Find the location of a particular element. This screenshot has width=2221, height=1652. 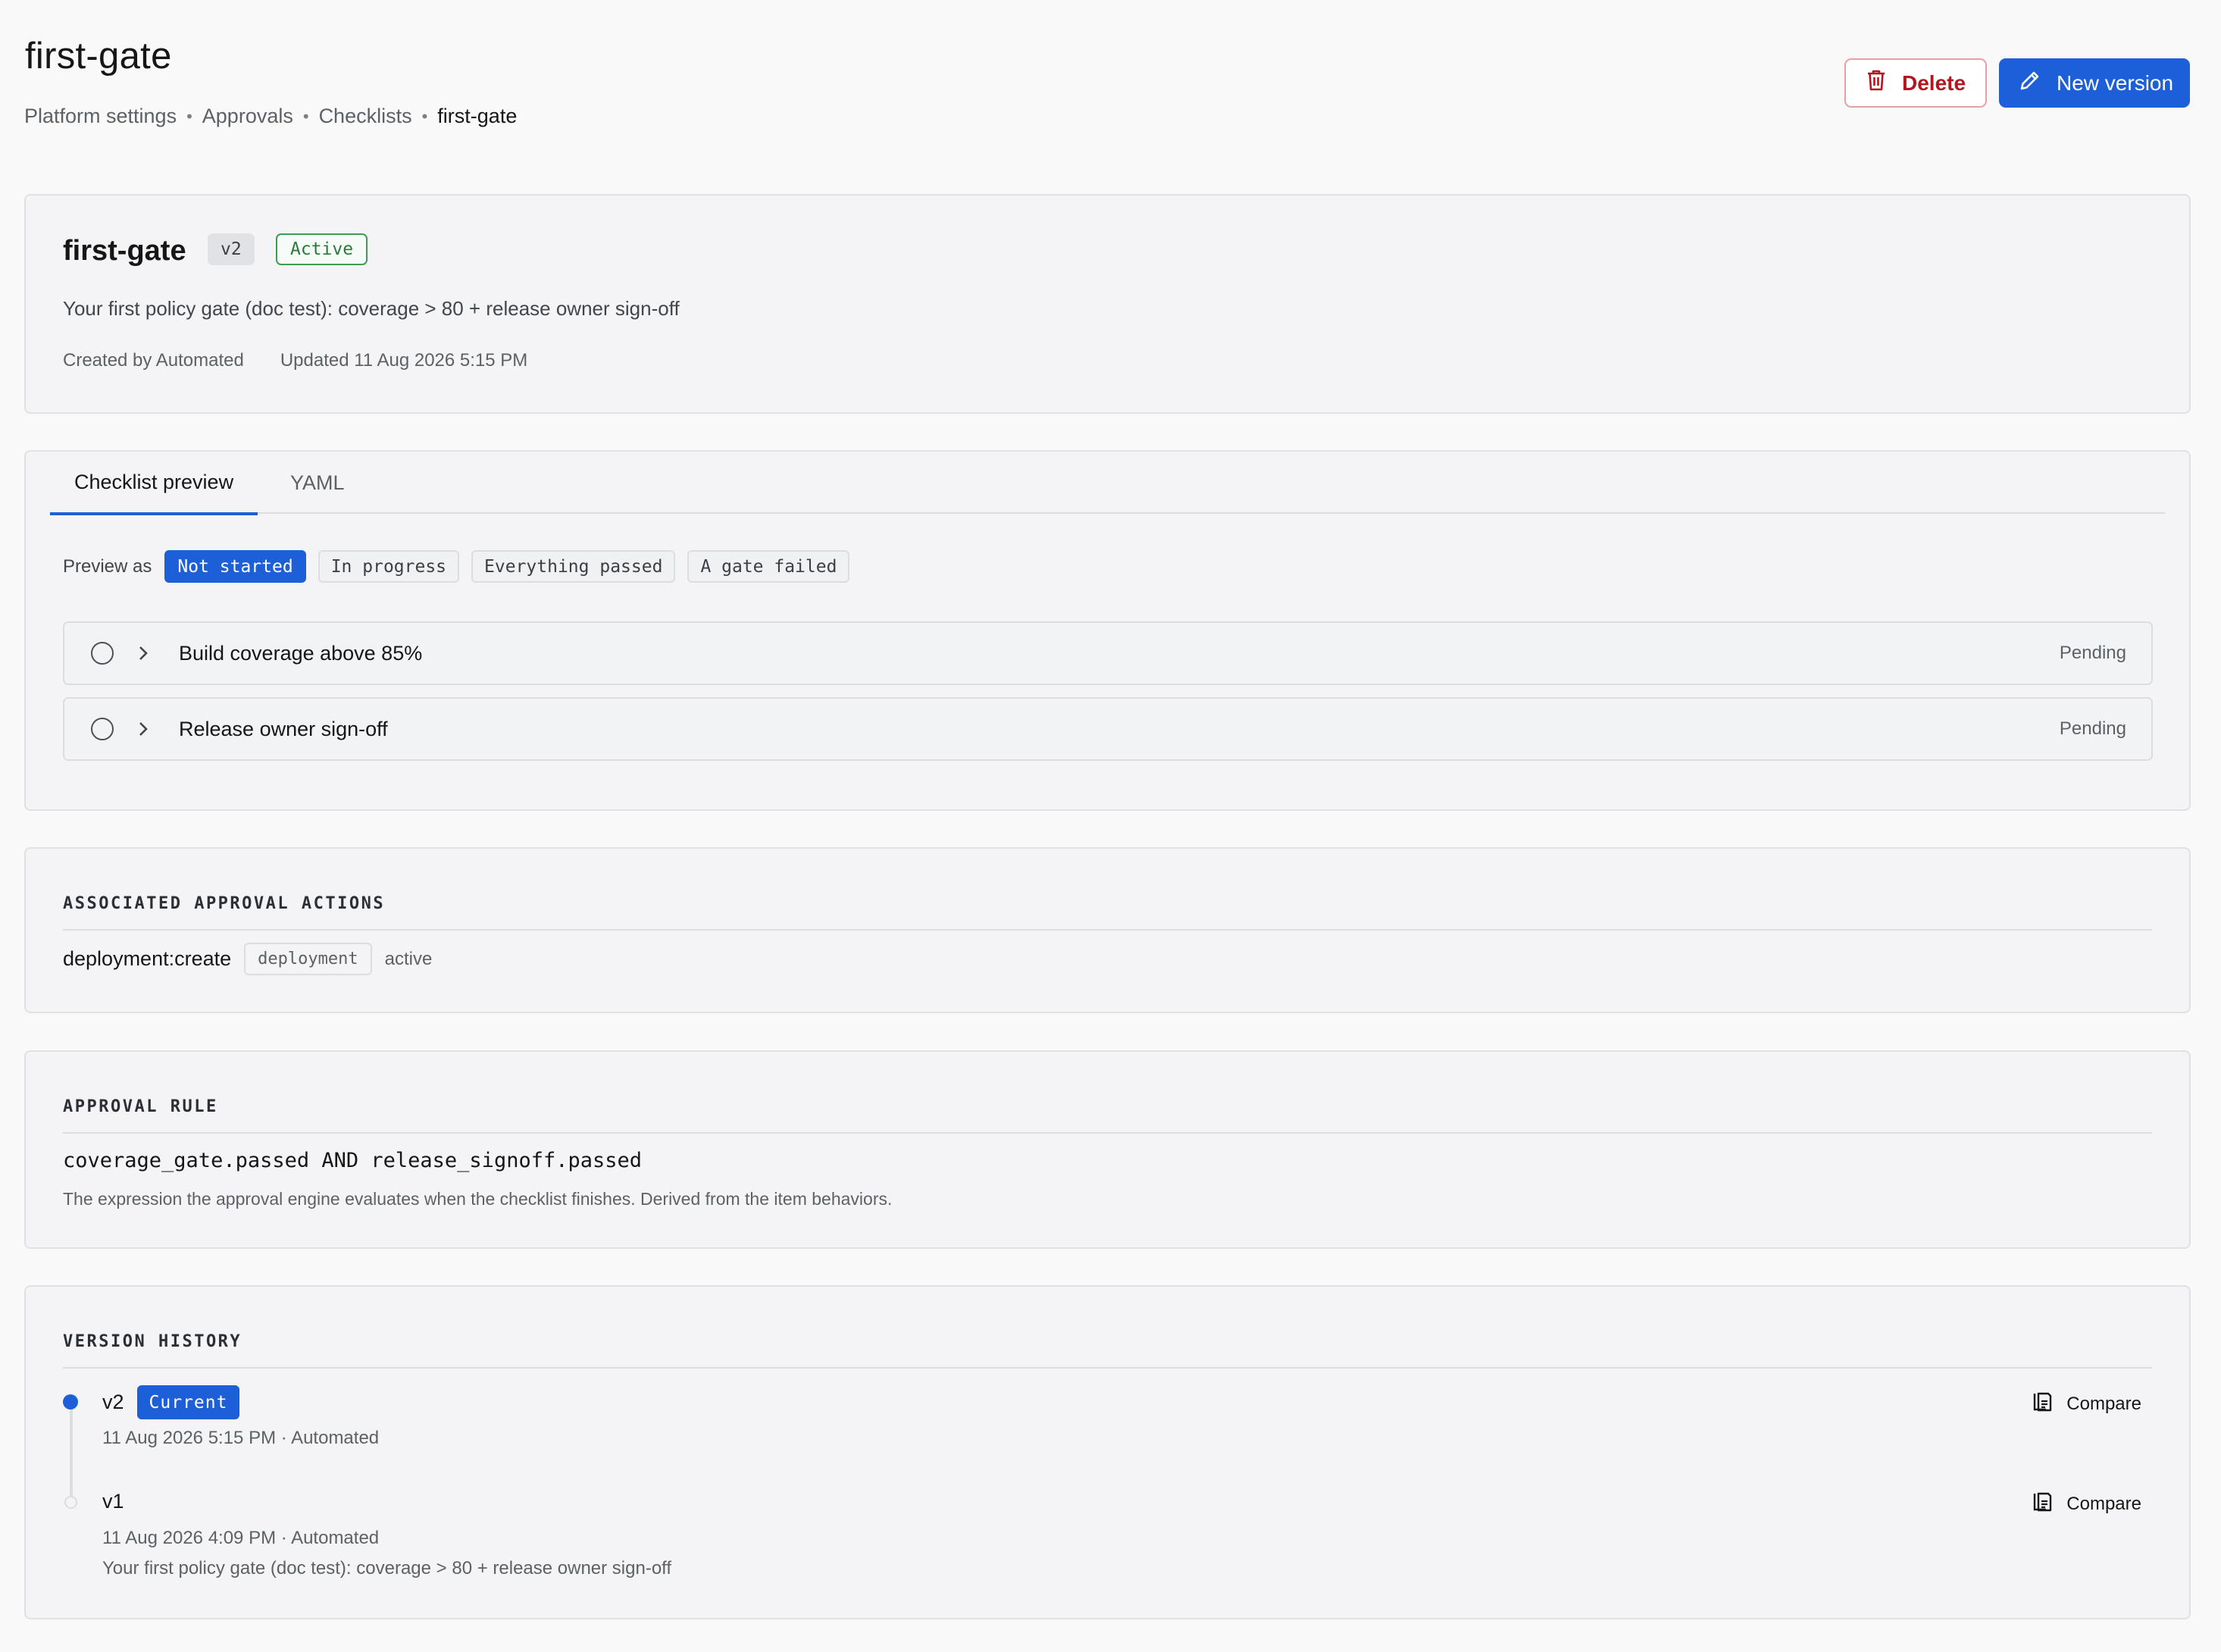

preview-option-everything-passed: Everything passed is located at coordinates (573, 566).